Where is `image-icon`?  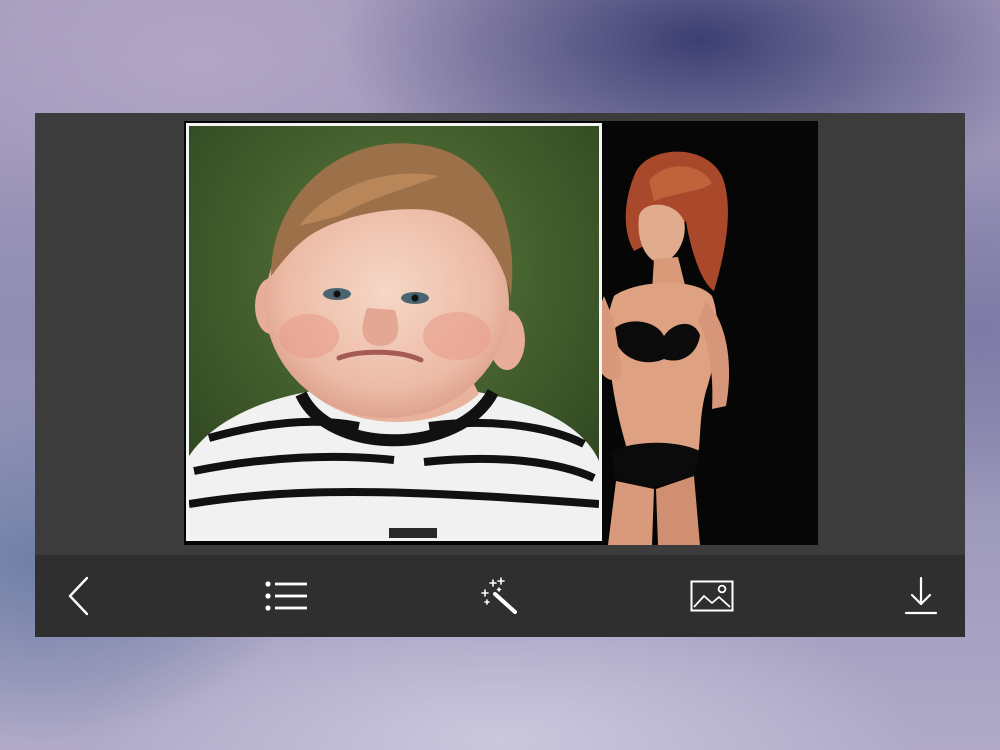
image-icon is located at coordinates (712, 596).